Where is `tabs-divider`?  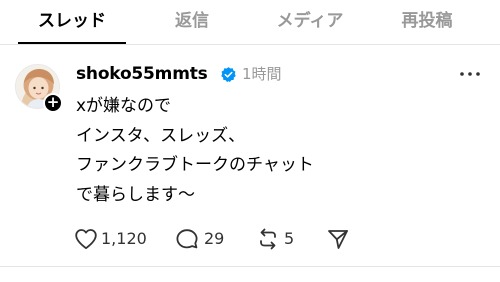
tabs-divider is located at coordinates (250, 44).